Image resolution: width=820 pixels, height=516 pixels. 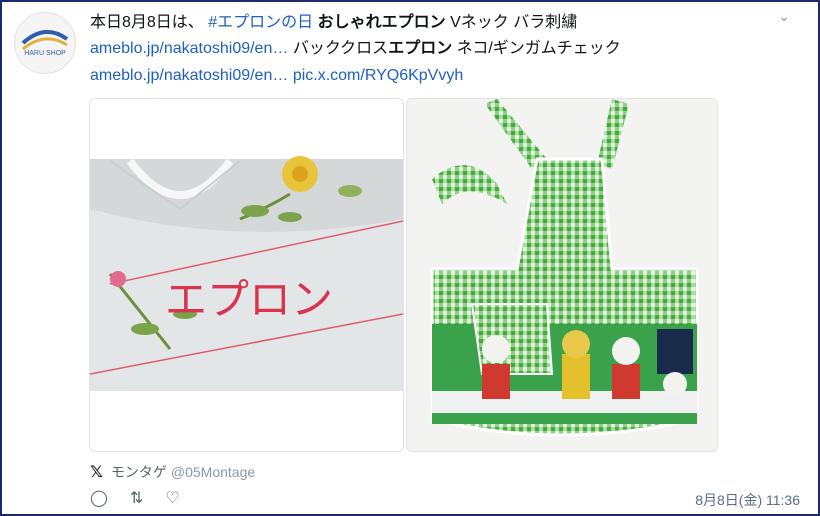 What do you see at coordinates (420, 48) in the screenshot?
I see `text-bold-2: エプロン` at bounding box center [420, 48].